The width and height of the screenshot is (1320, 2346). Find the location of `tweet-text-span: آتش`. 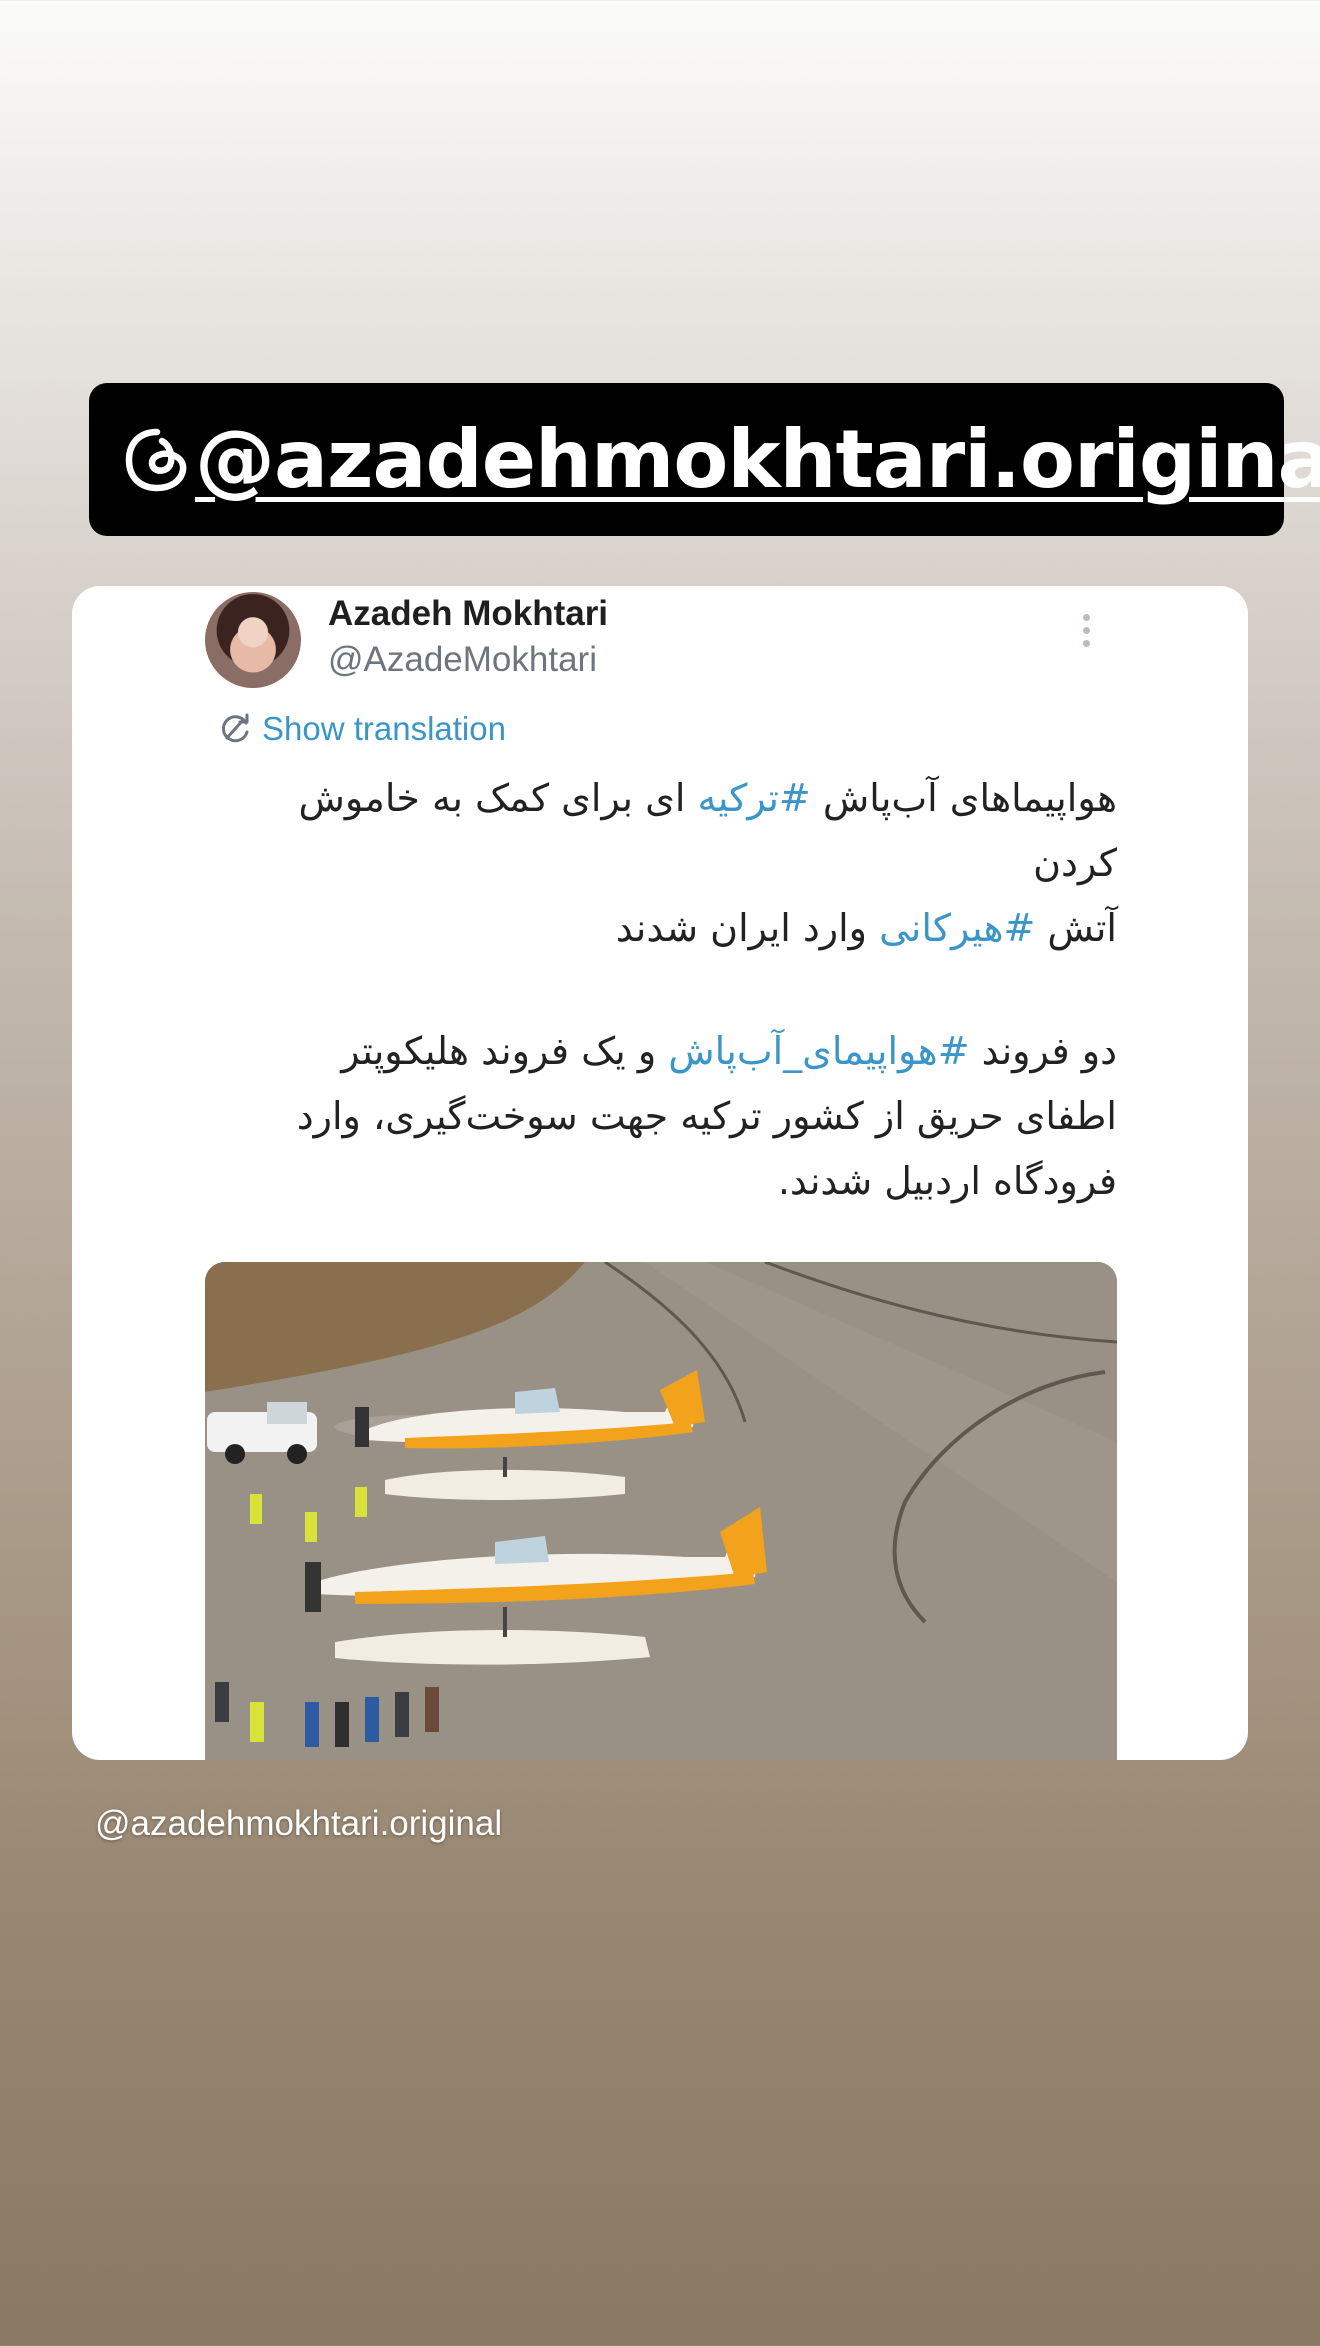

tweet-text-span: آتش is located at coordinates (1076, 928).